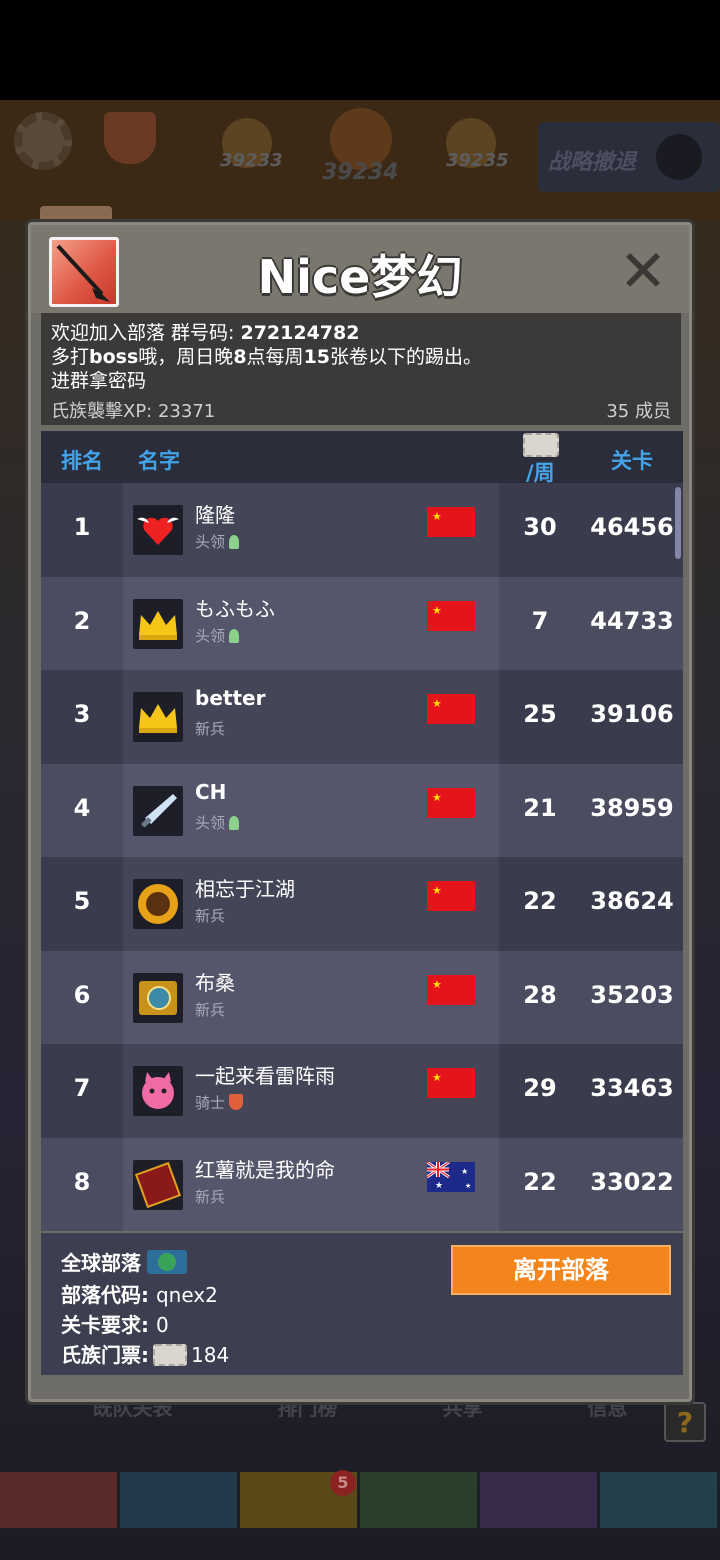 The width and height of the screenshot is (720, 1560). I want to click on member-rank: 8, so click(82, 1181).